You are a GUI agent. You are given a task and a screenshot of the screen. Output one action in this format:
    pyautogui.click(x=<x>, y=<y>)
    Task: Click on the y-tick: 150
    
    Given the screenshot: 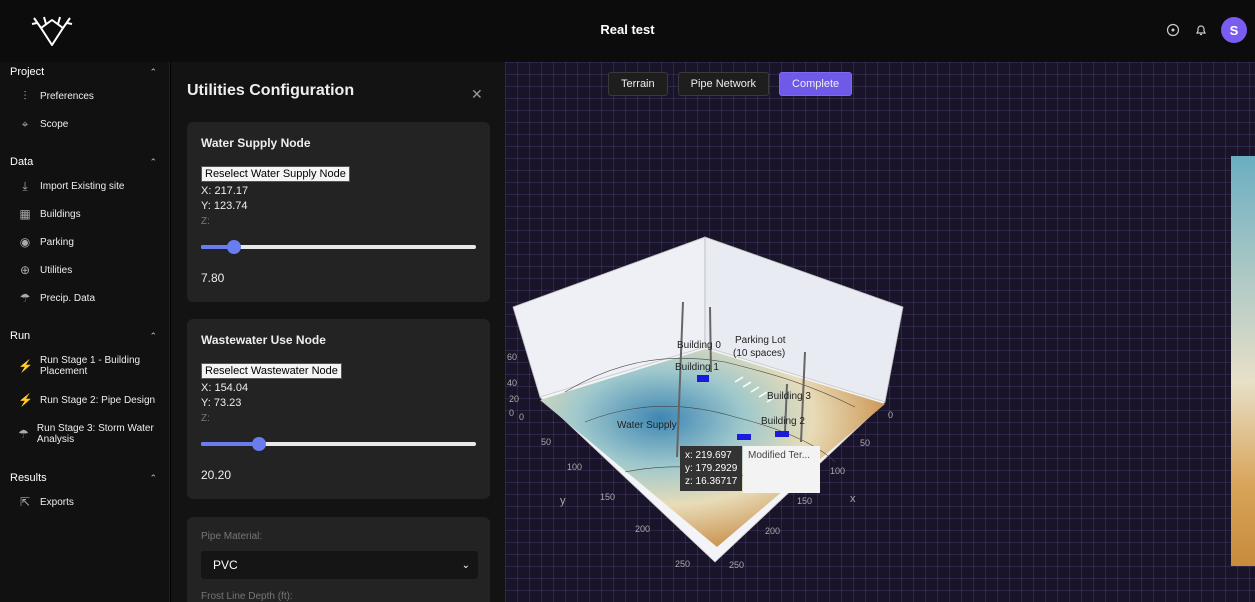 What is the action you would take?
    pyautogui.click(x=608, y=497)
    